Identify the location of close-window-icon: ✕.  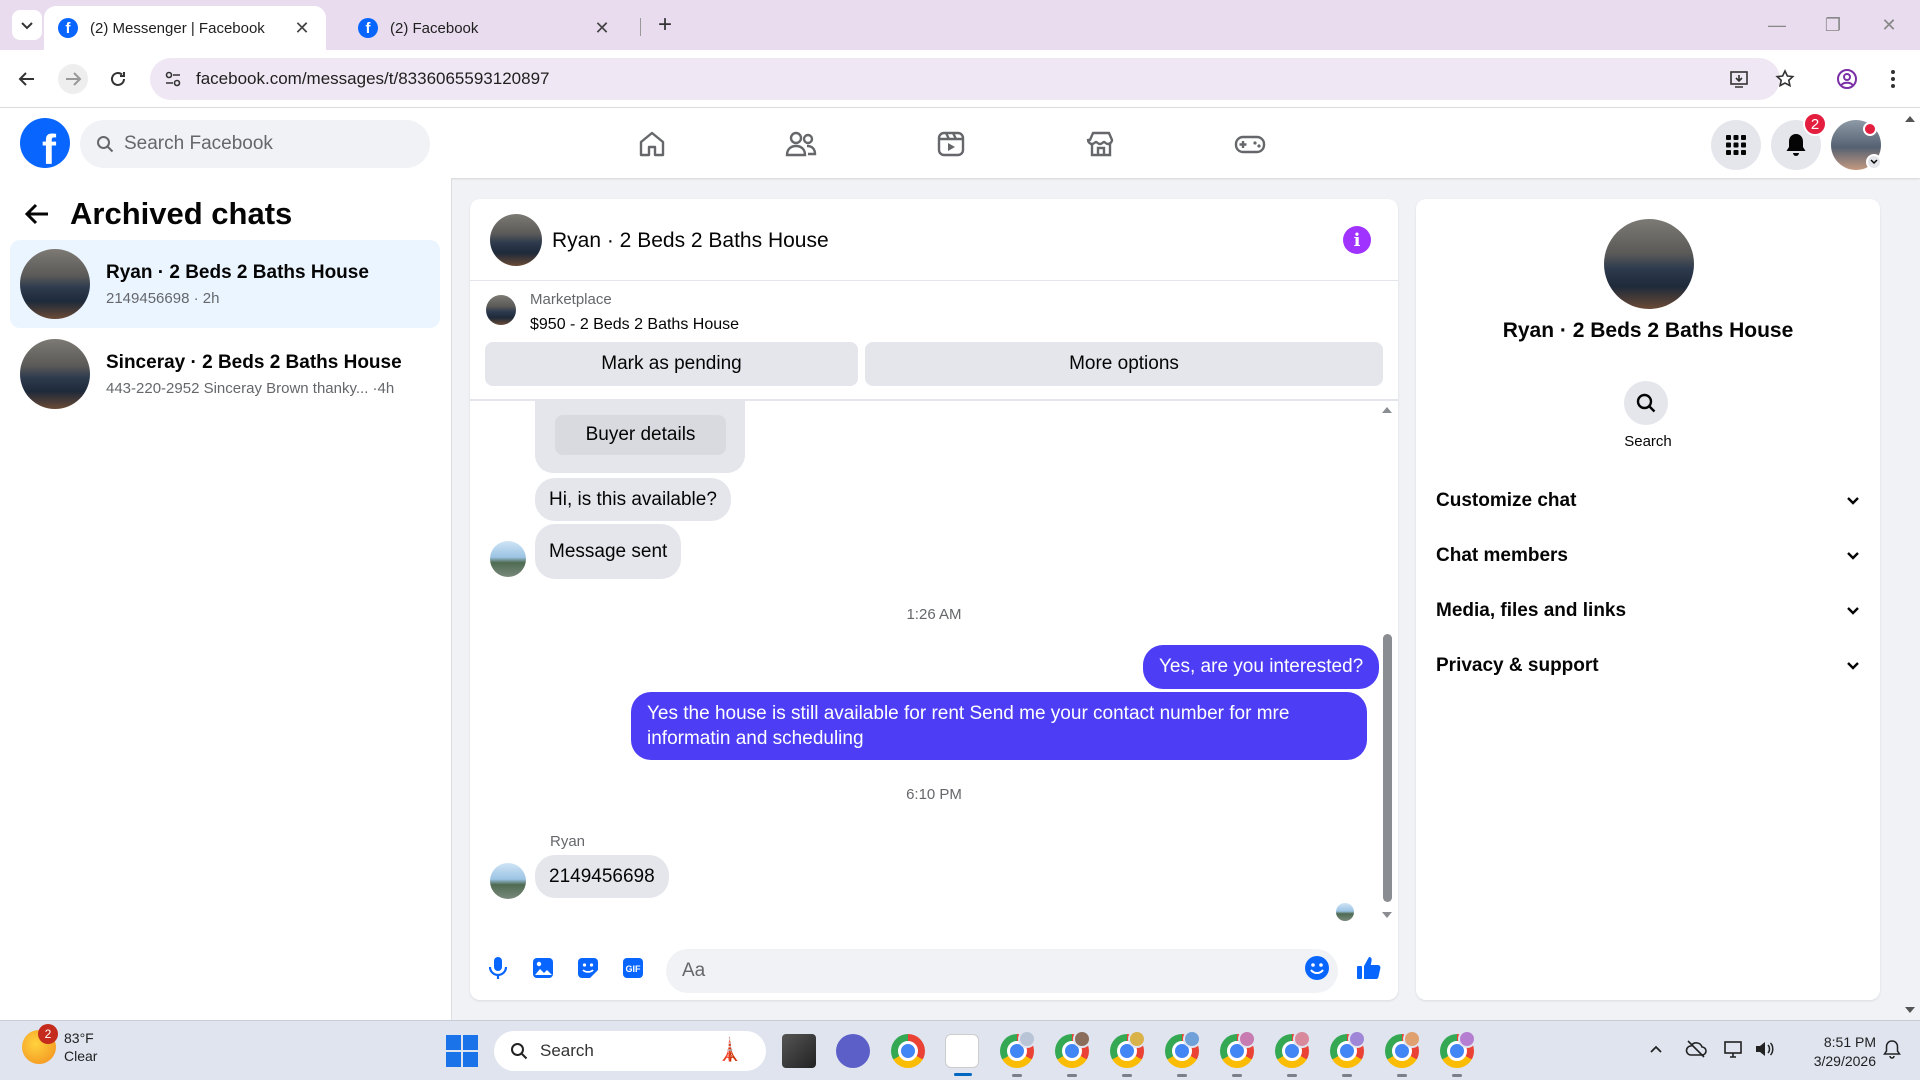
(1889, 25).